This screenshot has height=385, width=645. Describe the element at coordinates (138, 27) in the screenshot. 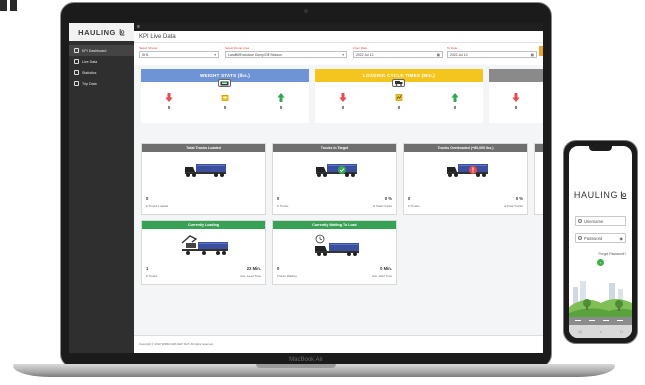

I see `hamburger-menu-icon: ≡` at that location.